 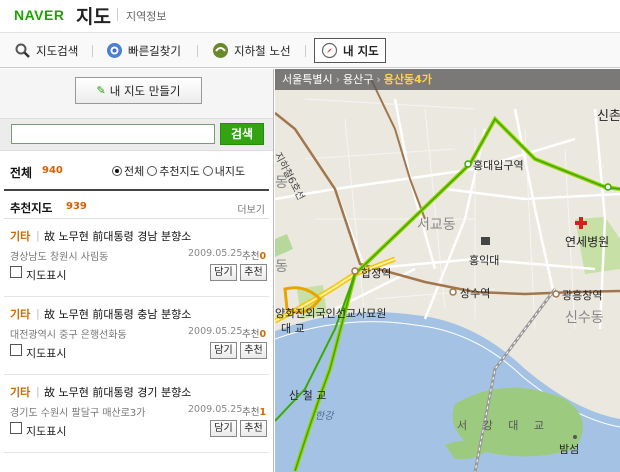 I want to click on filter-row: 전체 940 전체 추천지도 내지도, so click(x=136, y=171).